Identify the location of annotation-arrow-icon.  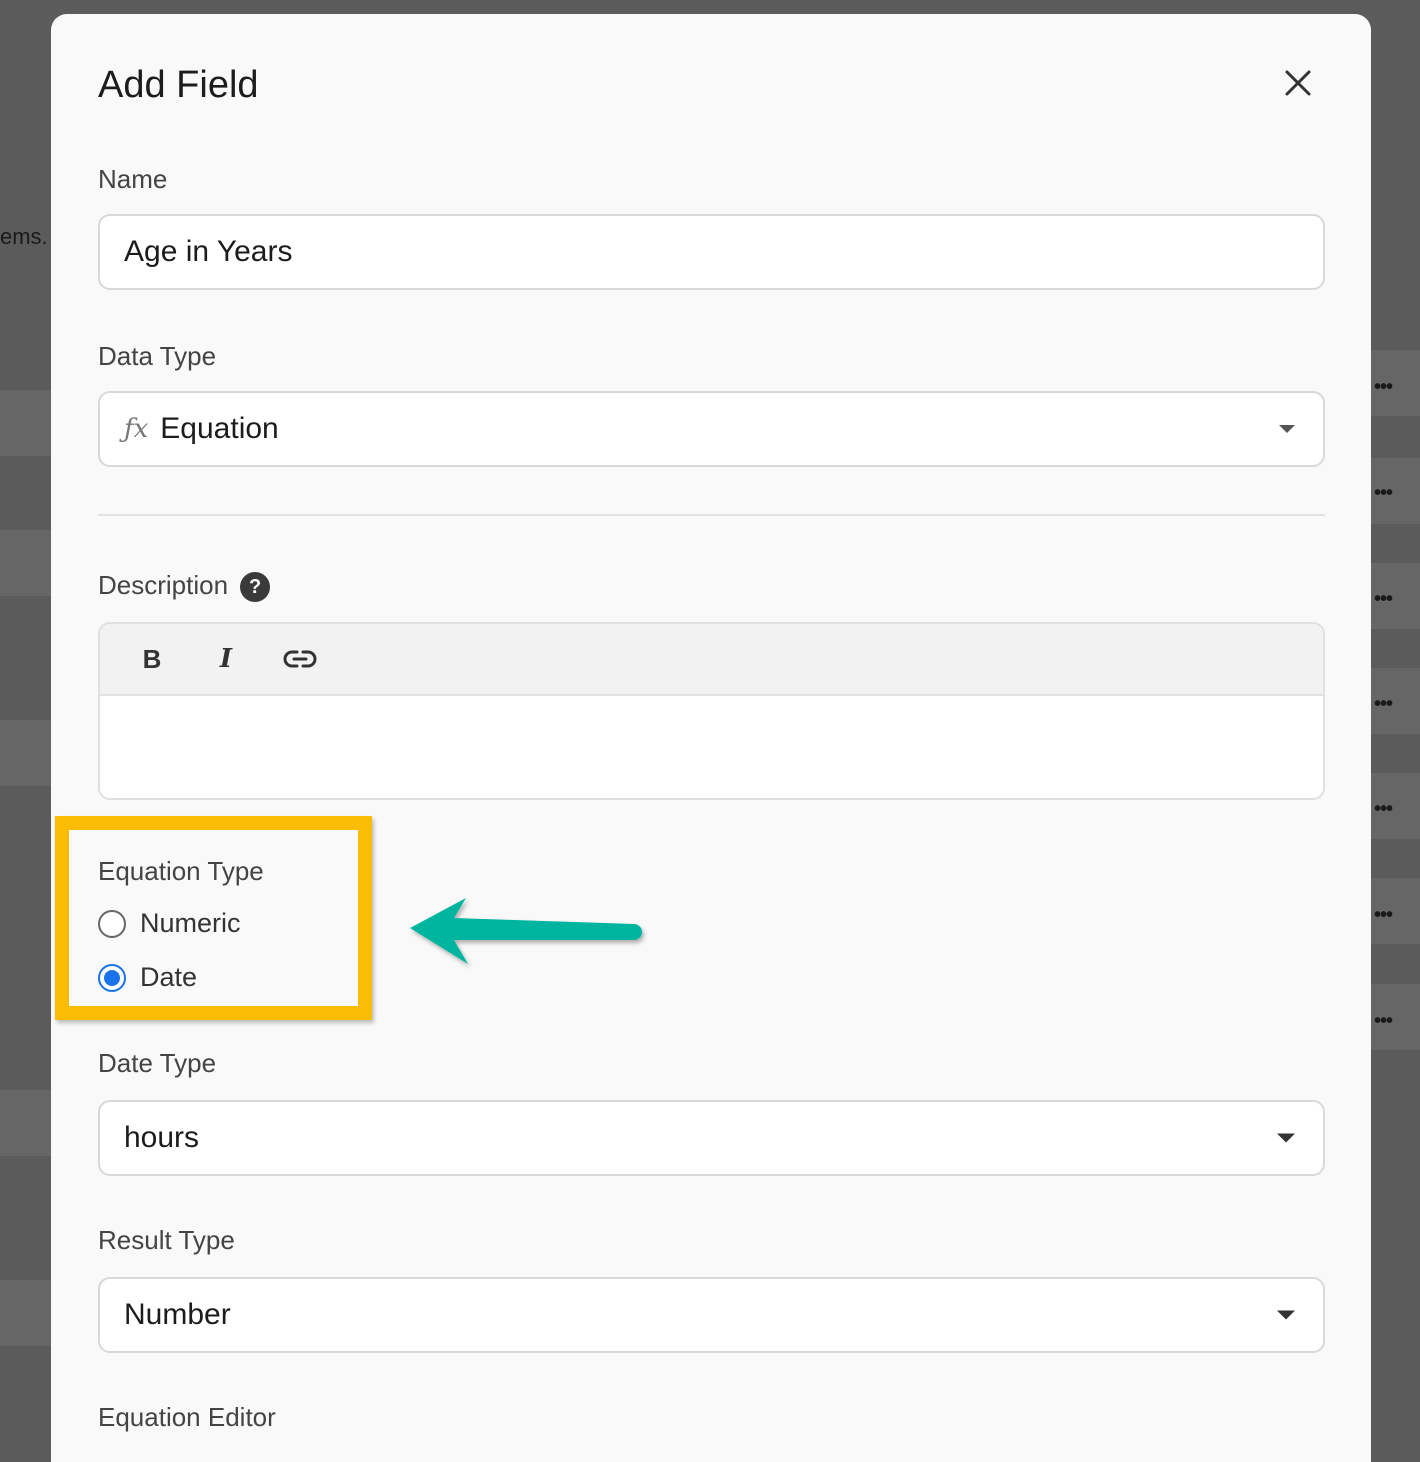
(526, 931).